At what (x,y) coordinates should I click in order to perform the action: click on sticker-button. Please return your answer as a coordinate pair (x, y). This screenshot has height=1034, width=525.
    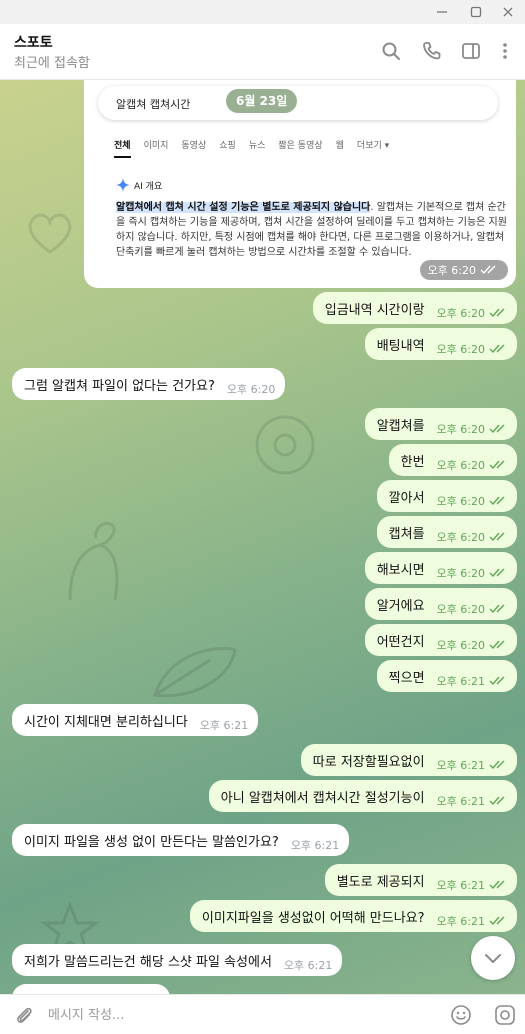
    Looking at the image, I should click on (505, 1015).